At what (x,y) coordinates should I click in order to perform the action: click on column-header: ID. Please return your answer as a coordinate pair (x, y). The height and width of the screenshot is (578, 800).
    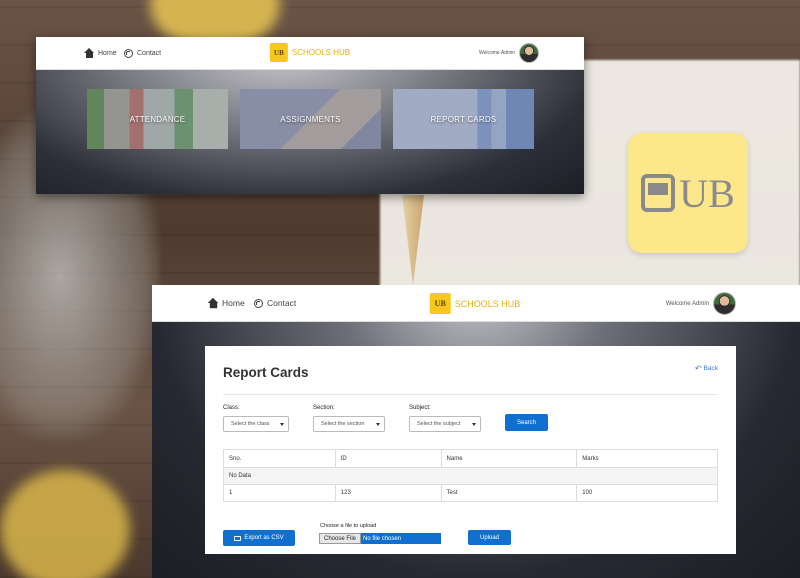
    Looking at the image, I should click on (388, 458).